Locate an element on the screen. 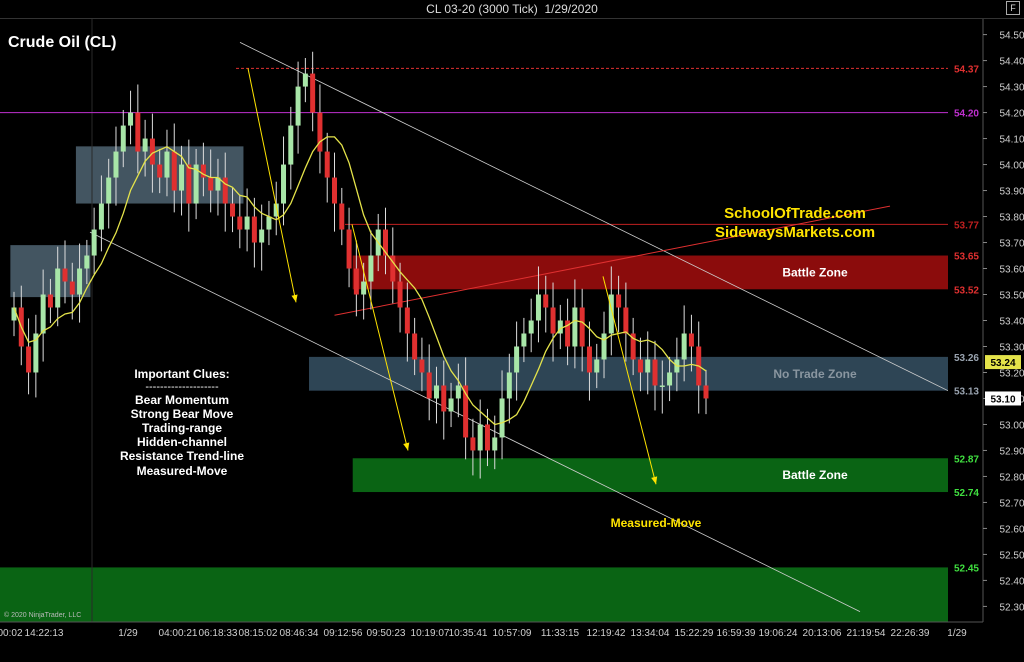  last-price-text: 53.10 is located at coordinates (1002, 399).